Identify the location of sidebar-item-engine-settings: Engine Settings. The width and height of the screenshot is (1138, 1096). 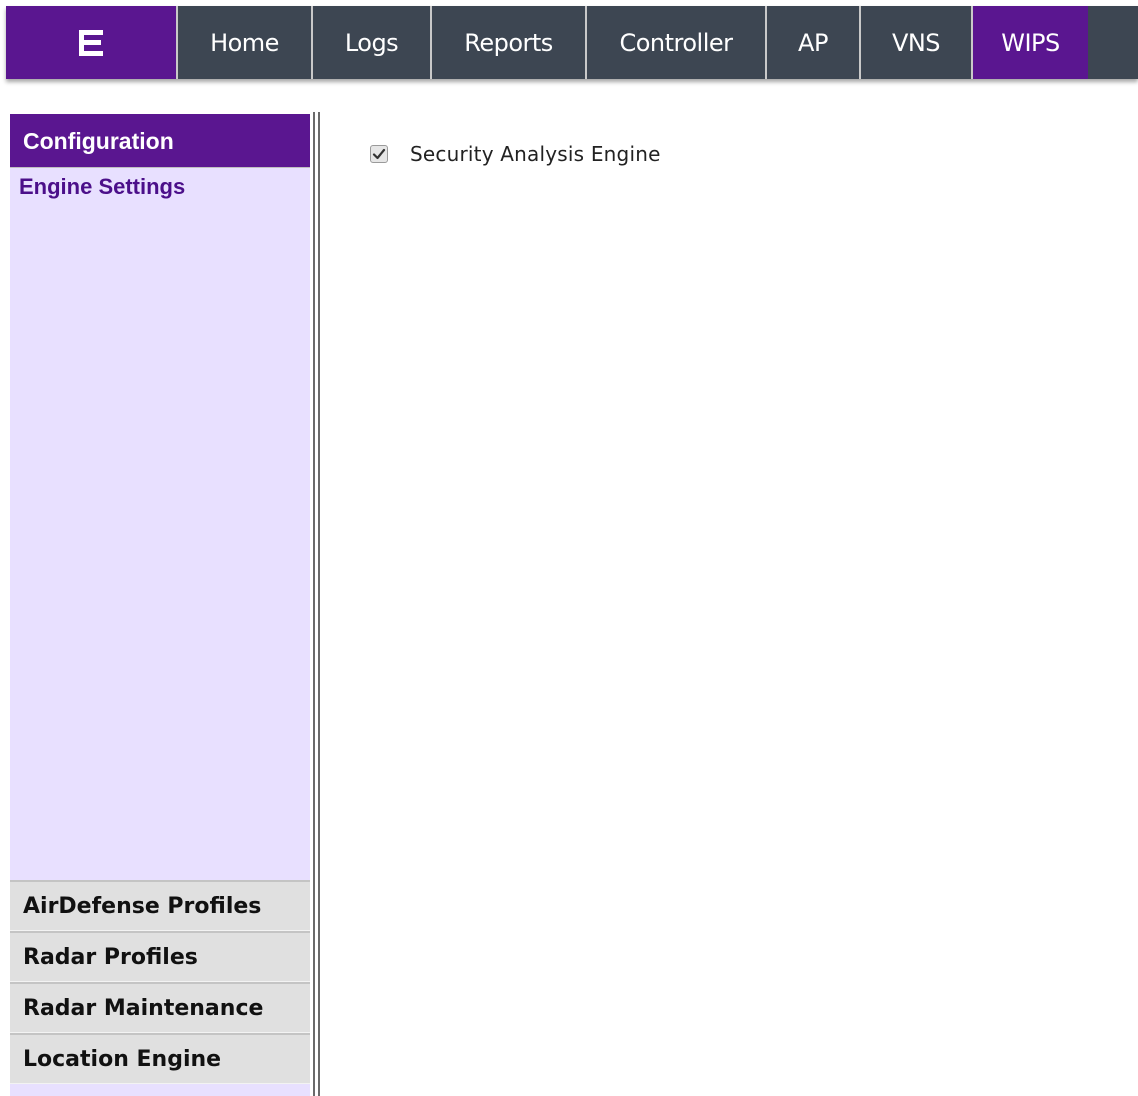
(160, 185).